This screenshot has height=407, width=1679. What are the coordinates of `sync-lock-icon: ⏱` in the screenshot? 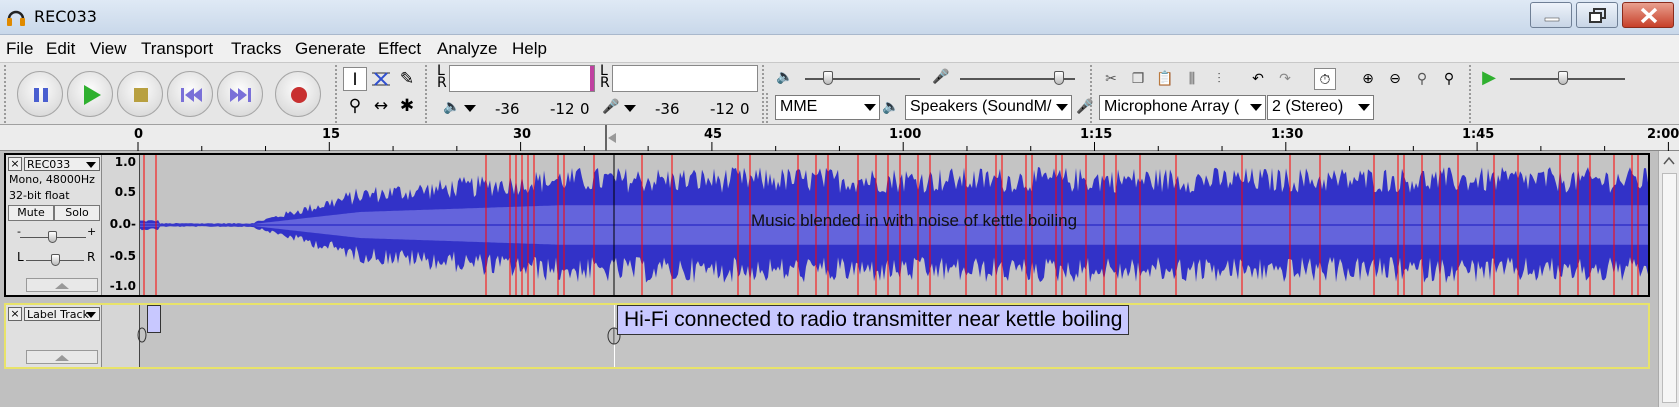 It's located at (1325, 79).